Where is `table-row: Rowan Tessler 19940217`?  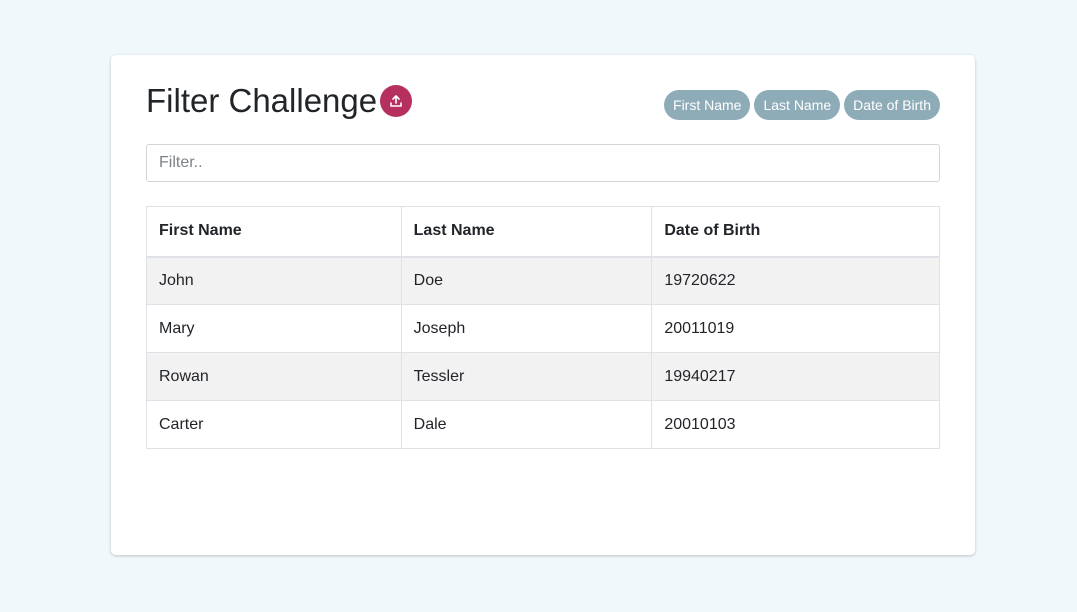 table-row: Rowan Tessler 19940217 is located at coordinates (543, 376).